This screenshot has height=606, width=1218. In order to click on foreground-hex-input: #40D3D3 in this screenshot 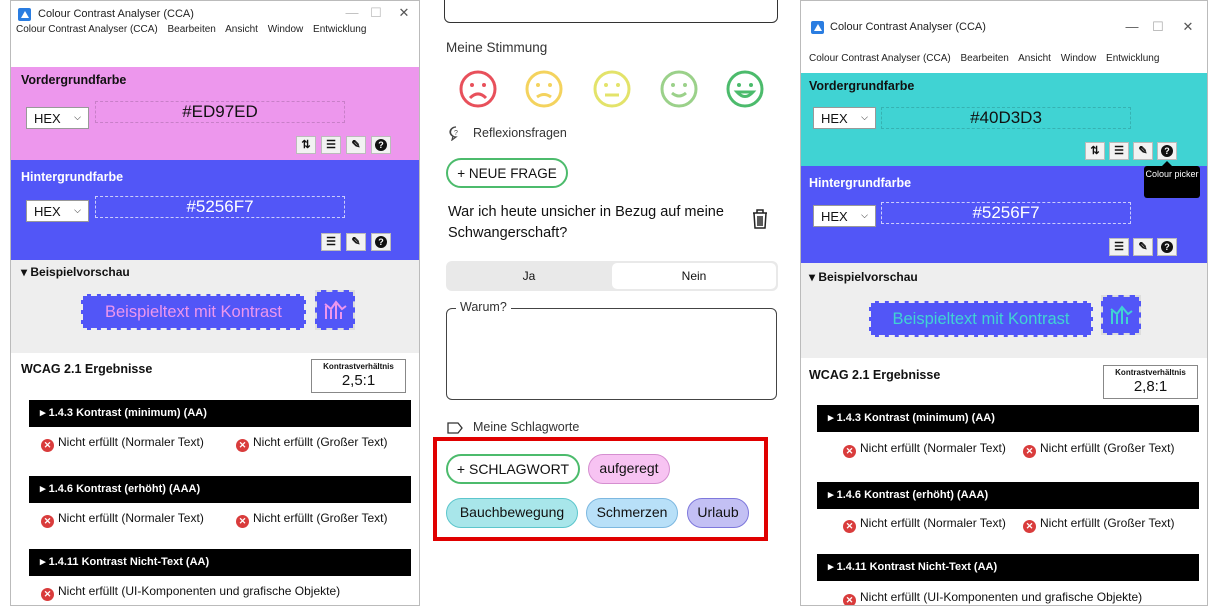, I will do `click(1006, 118)`.